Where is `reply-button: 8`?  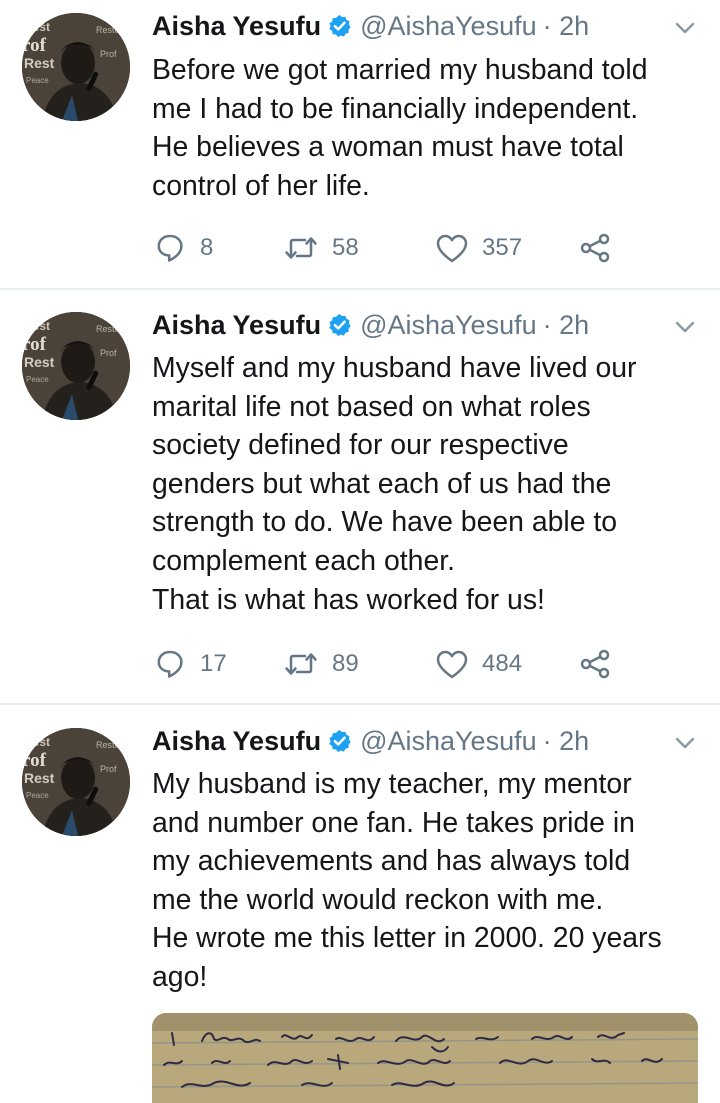 reply-button: 8 is located at coordinates (184, 248).